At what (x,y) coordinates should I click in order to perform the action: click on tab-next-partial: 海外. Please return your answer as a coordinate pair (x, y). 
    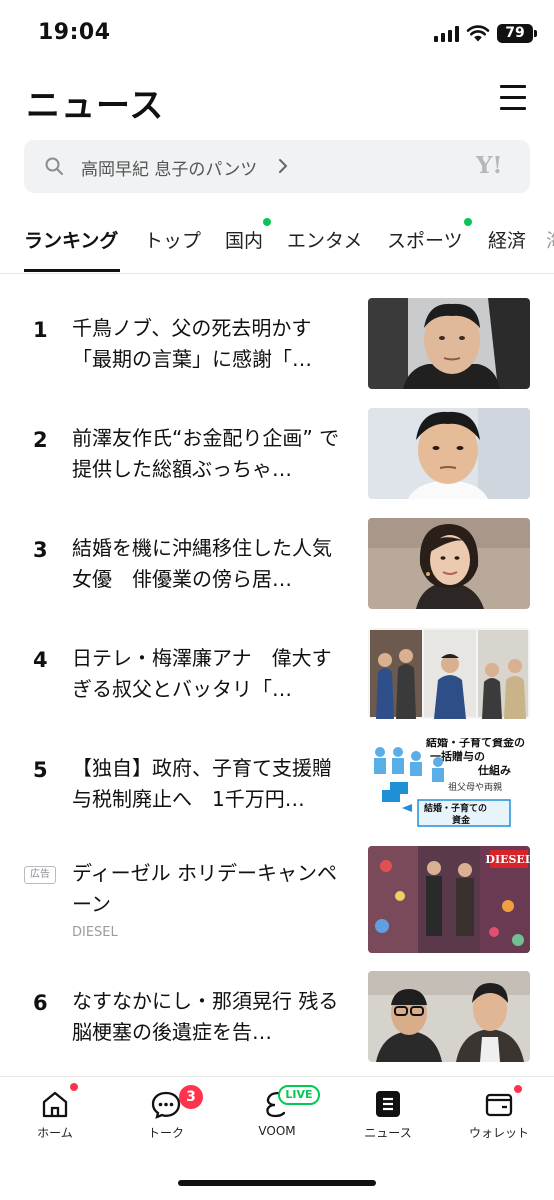
    Looking at the image, I should click on (550, 239).